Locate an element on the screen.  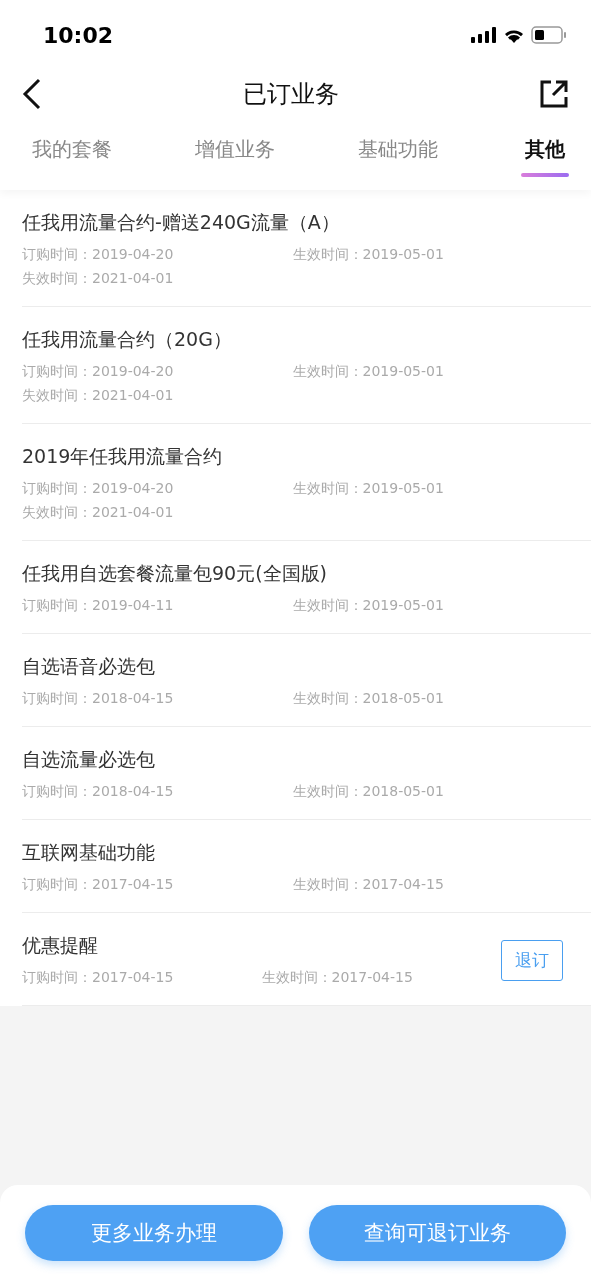
back-button is located at coordinates (32, 94).